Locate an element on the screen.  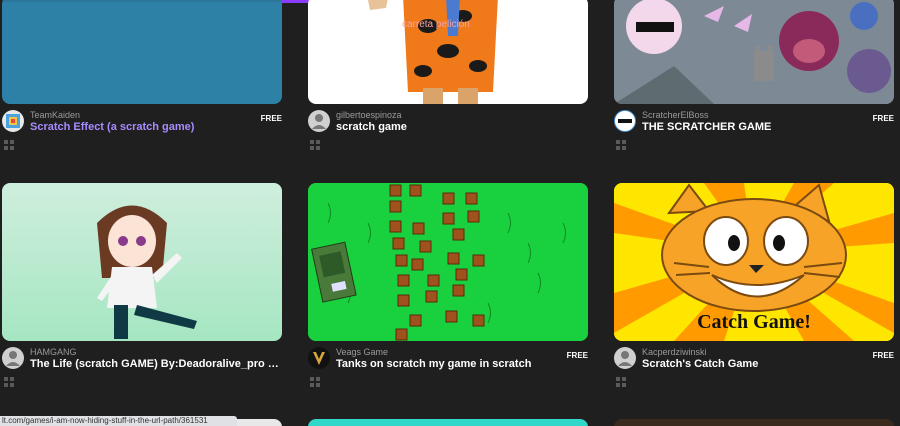
game-title: Scratch Effect (a scratch game) is located at coordinates (156, 127).